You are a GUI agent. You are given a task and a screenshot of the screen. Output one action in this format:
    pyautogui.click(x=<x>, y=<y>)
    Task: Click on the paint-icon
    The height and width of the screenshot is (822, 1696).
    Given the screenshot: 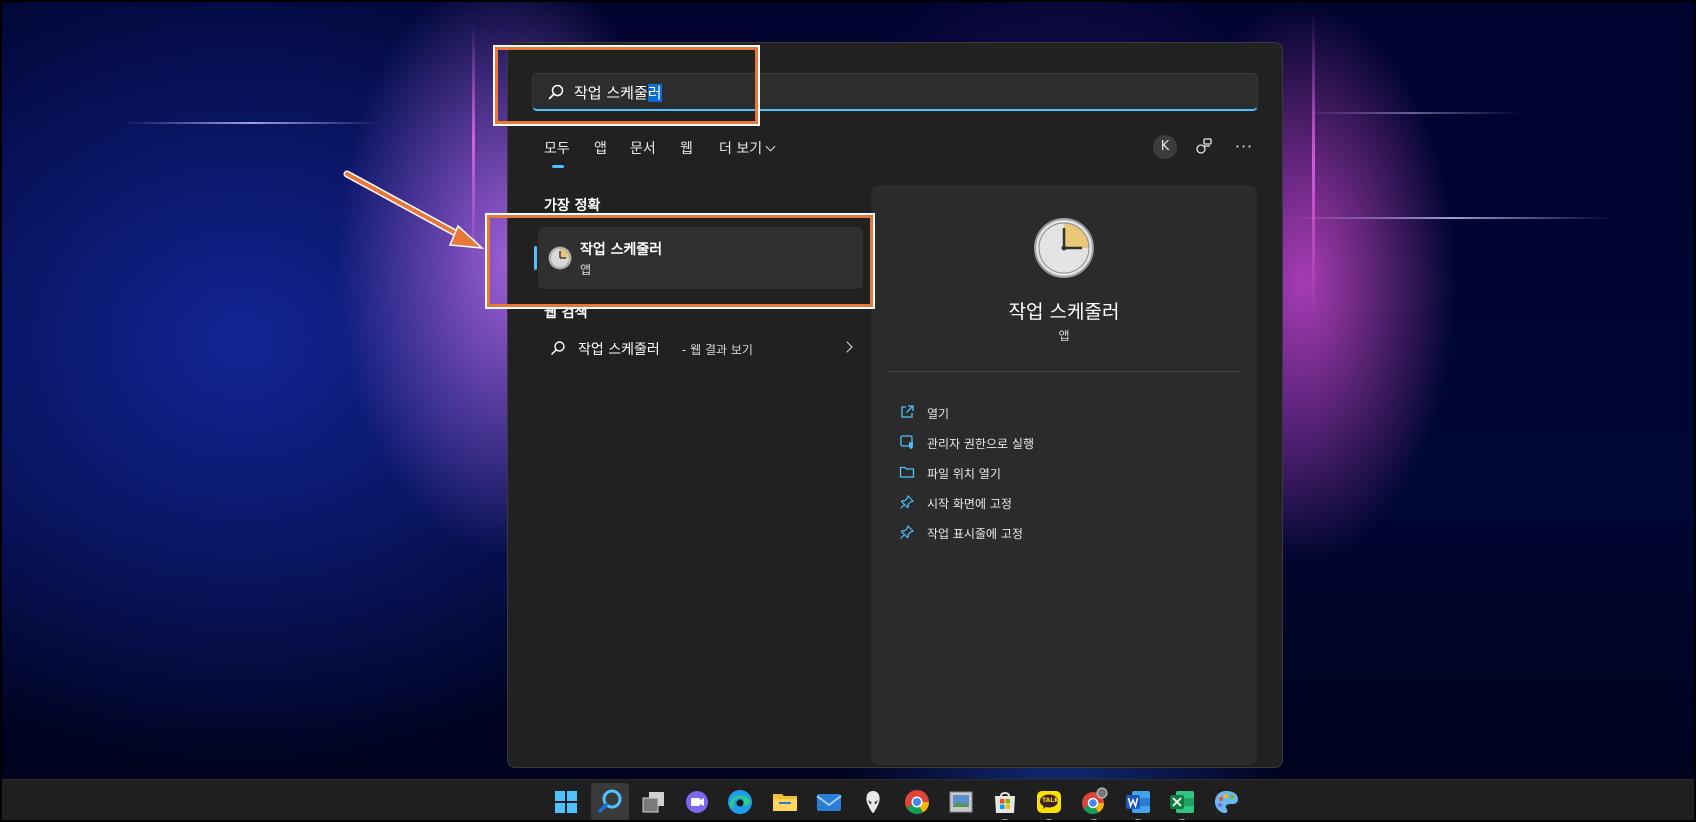 What is the action you would take?
    pyautogui.click(x=1226, y=802)
    